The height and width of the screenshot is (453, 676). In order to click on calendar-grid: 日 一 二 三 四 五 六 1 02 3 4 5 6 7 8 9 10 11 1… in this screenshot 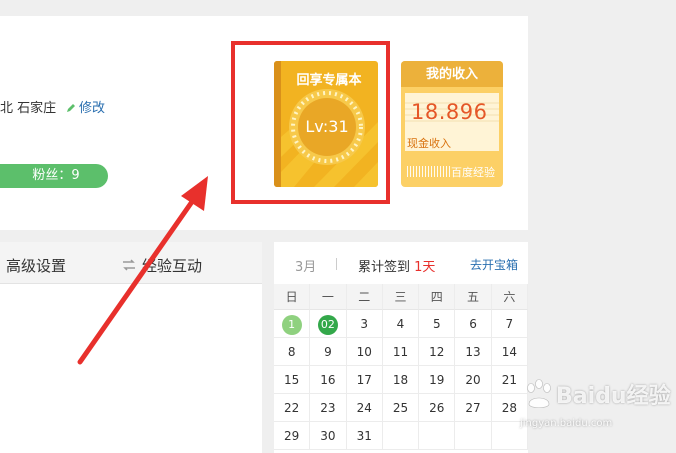, I will do `click(401, 367)`.